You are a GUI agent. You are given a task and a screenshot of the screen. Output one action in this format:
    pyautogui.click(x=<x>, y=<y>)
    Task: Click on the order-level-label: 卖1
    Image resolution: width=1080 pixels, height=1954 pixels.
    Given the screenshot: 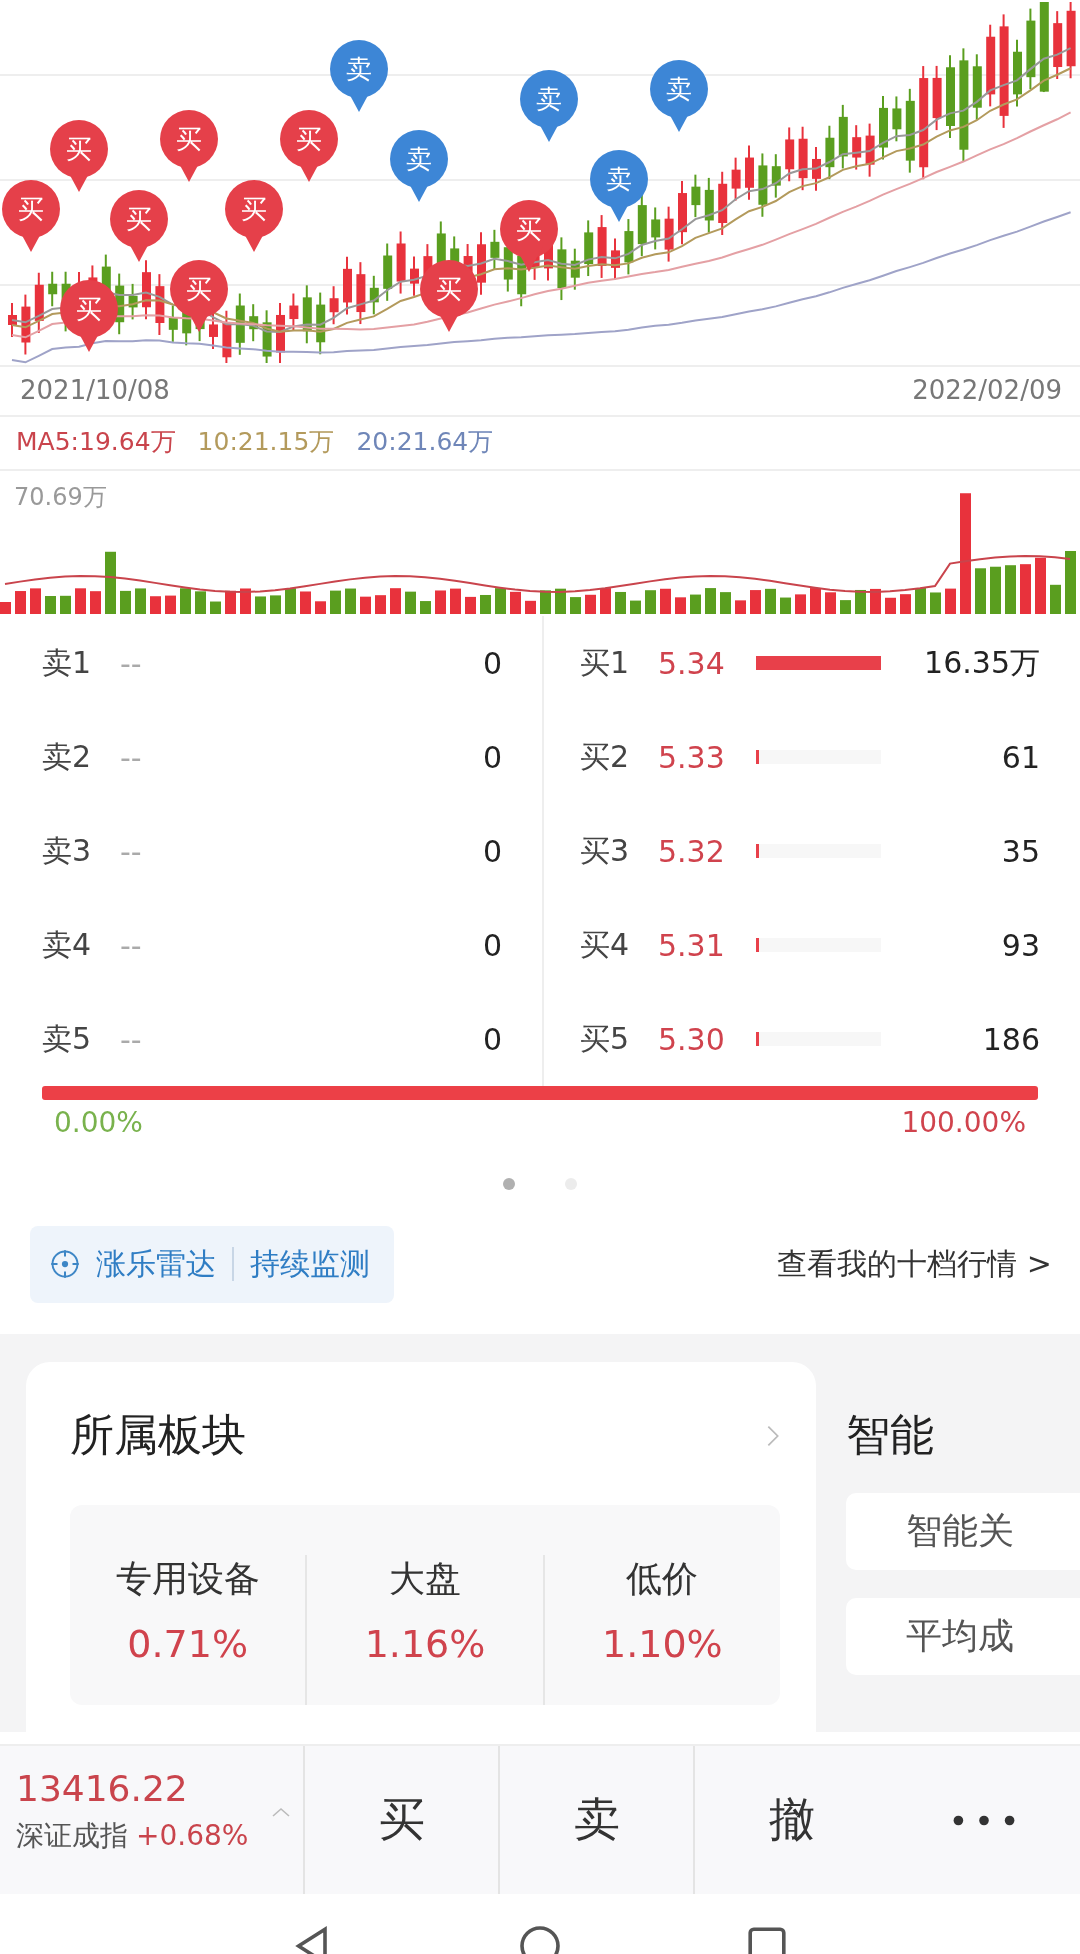 What is the action you would take?
    pyautogui.click(x=67, y=662)
    